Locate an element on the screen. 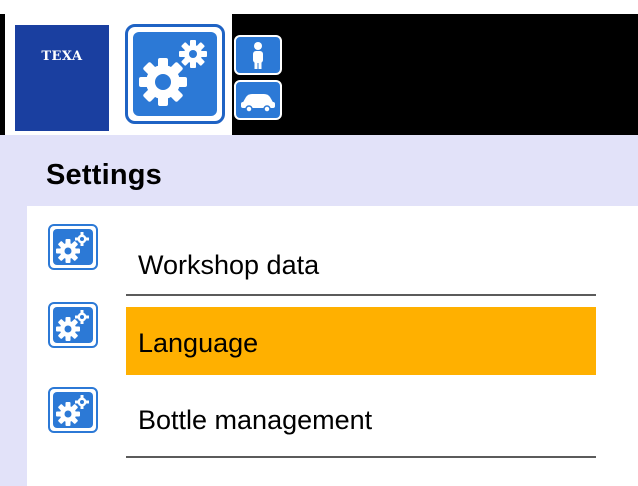  settings-app-button is located at coordinates (175, 74).